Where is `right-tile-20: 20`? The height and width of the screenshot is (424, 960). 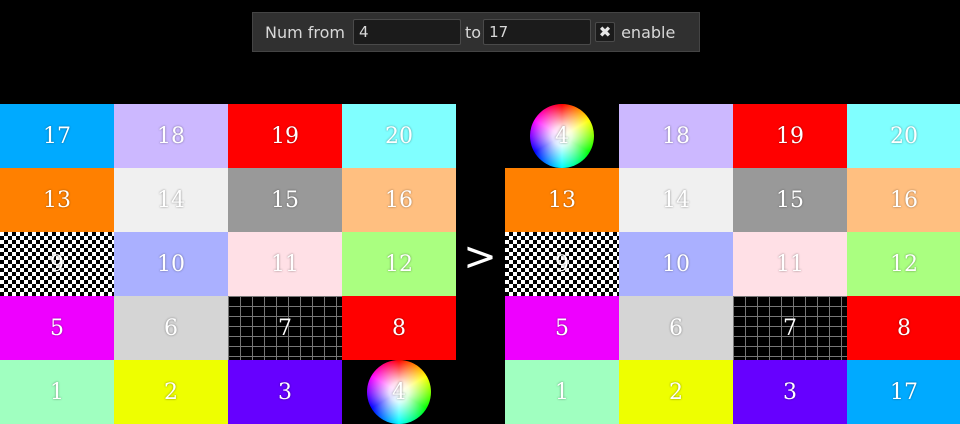
right-tile-20: 20 is located at coordinates (903, 136).